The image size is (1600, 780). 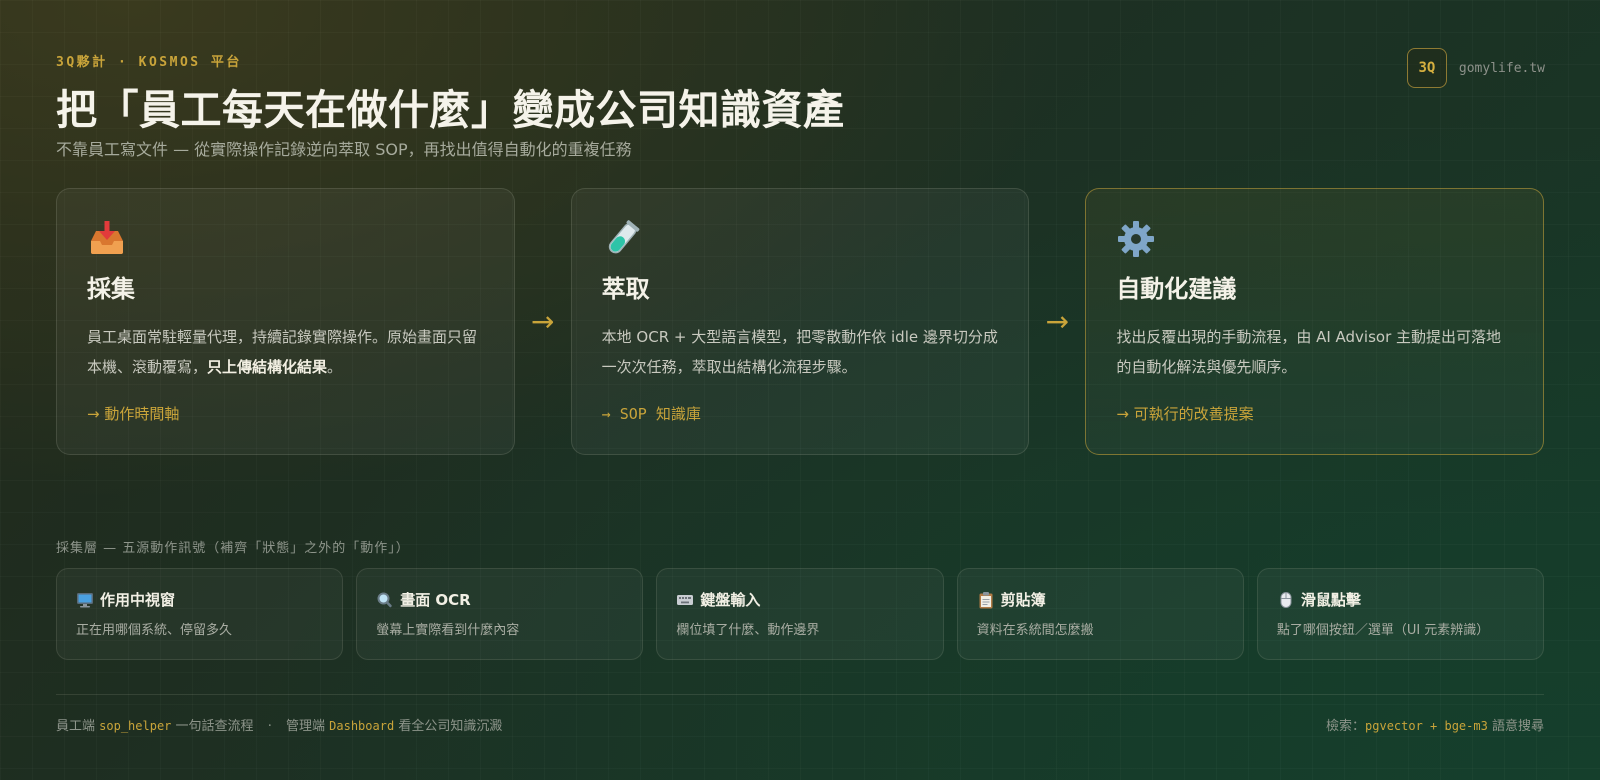 I want to click on footer-search-stack: pgvector + bge-m3, so click(x=1426, y=726).